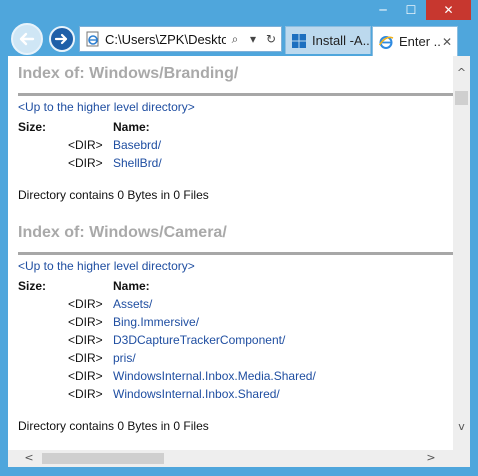 This screenshot has height=476, width=478. What do you see at coordinates (103, 458) in the screenshot?
I see `horizontal-scroll-thumb` at bounding box center [103, 458].